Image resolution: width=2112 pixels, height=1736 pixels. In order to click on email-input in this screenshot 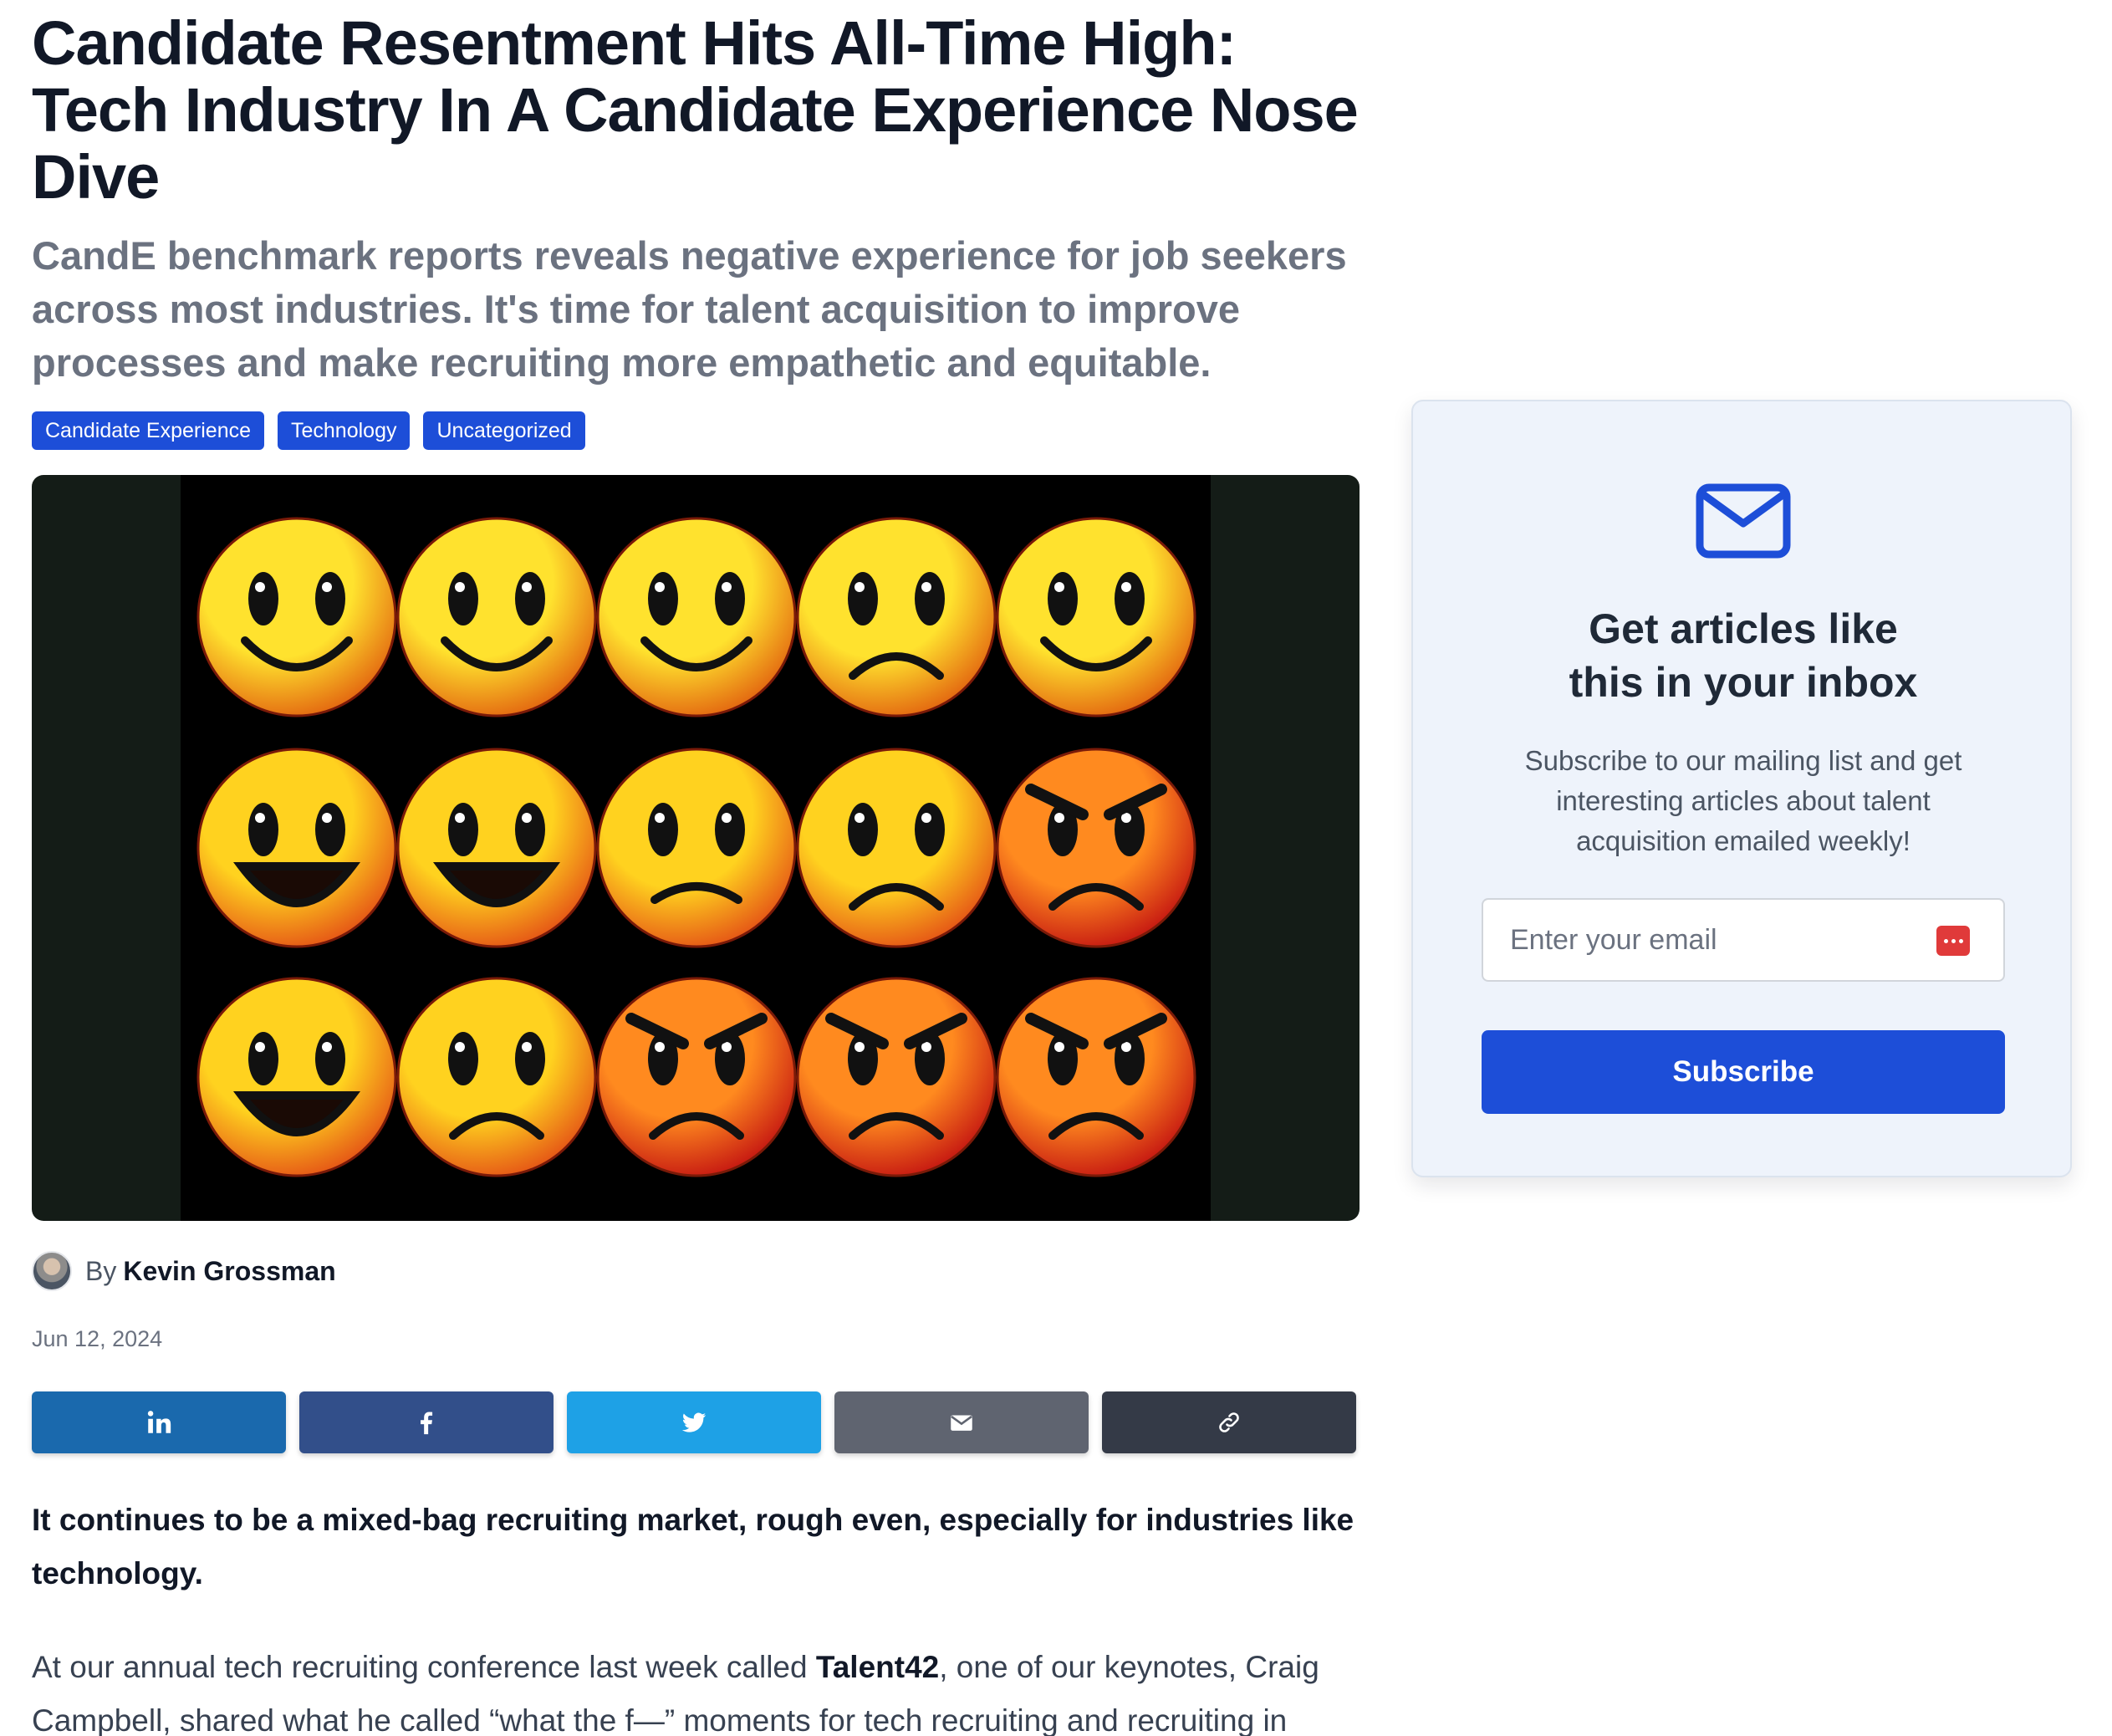, I will do `click(1709, 940)`.